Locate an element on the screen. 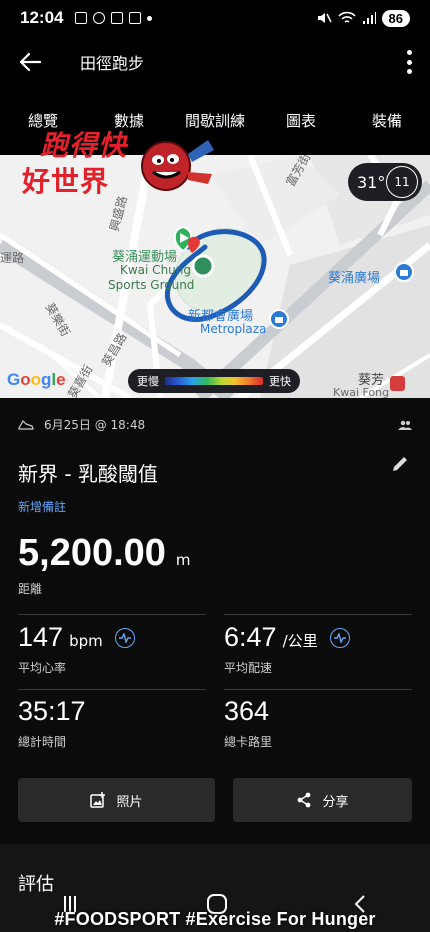 The image size is (430, 932). sticker-overlay: 跑得快 好世界 is located at coordinates (120, 164).